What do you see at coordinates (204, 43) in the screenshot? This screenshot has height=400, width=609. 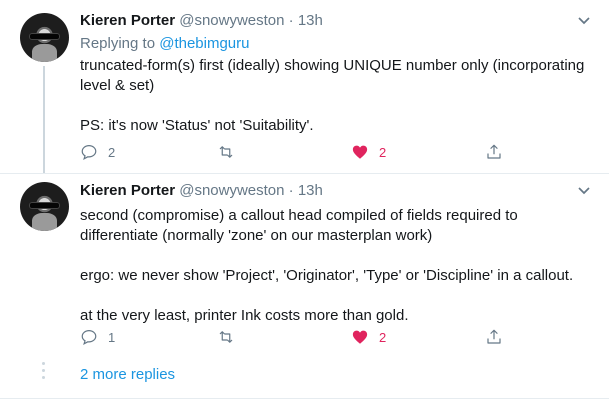 I see `replying-to-link: @thebimguru` at bounding box center [204, 43].